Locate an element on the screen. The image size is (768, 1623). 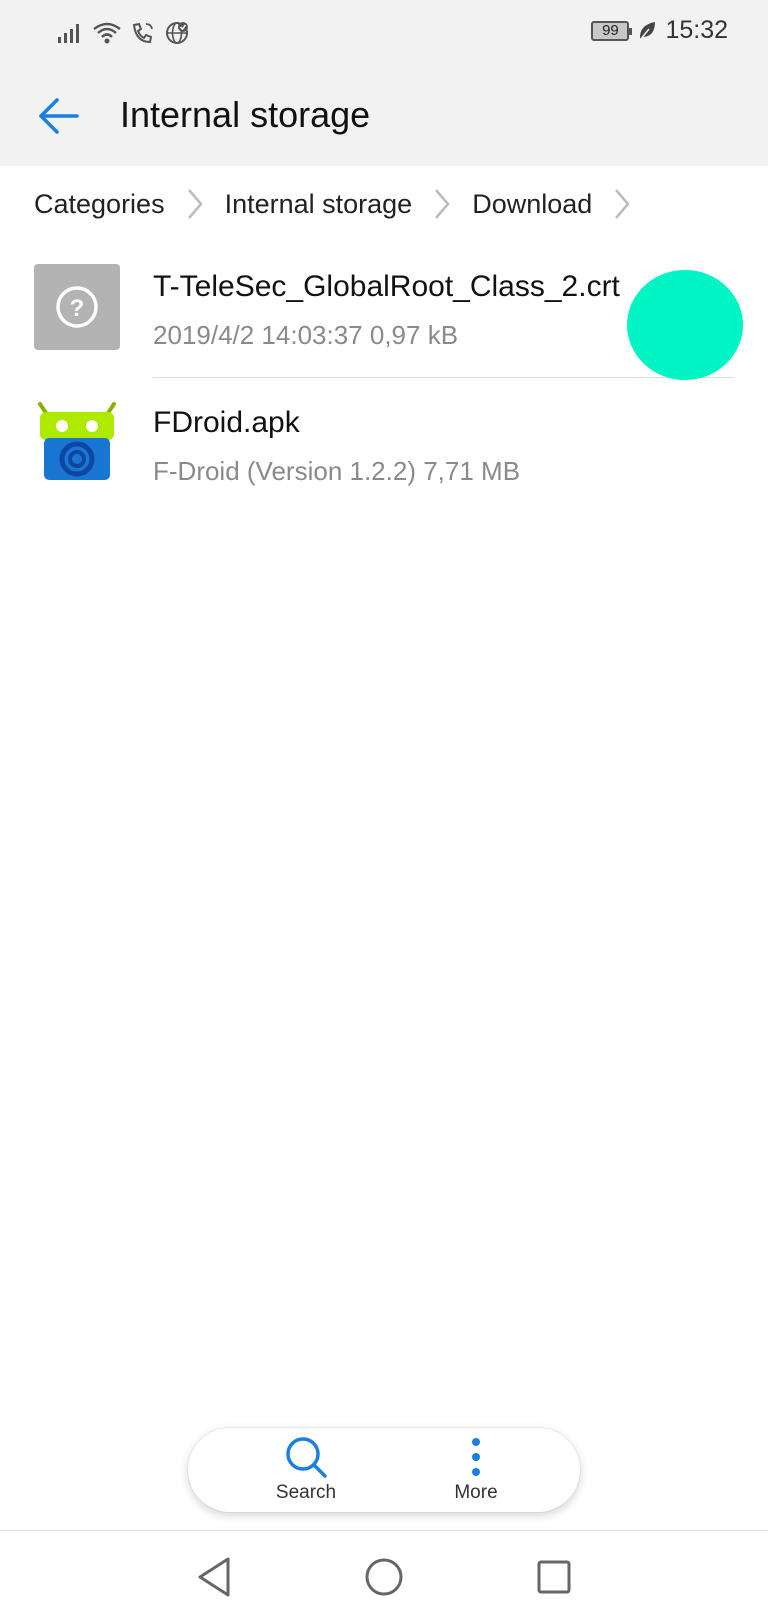
more-vertical-icon is located at coordinates (476, 1457).